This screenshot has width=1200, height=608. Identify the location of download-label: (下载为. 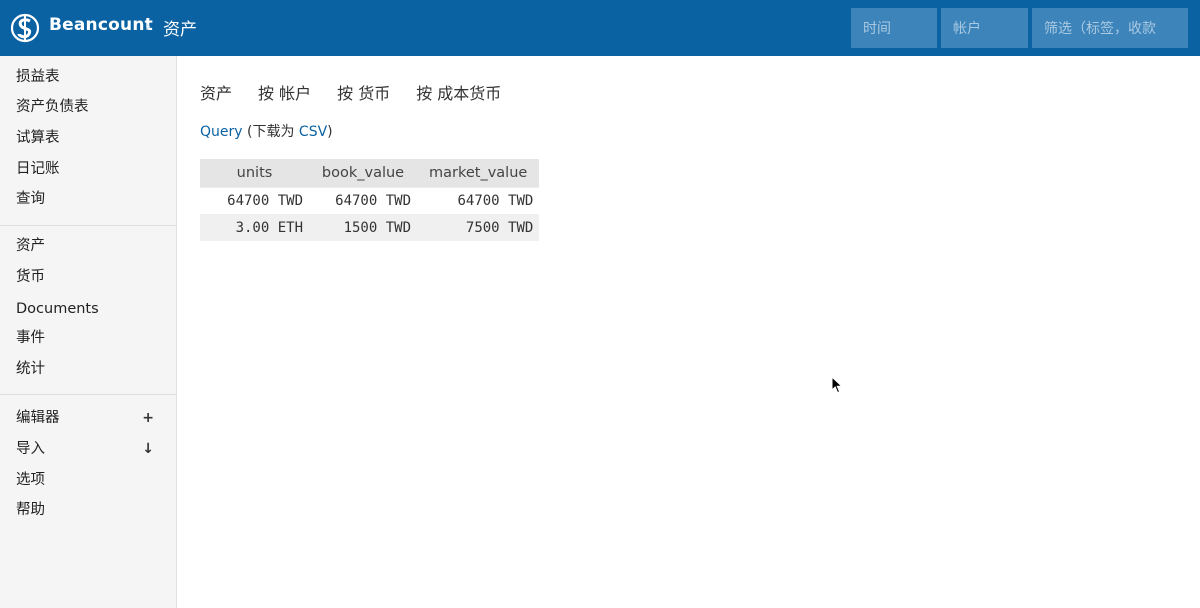
(273, 132).